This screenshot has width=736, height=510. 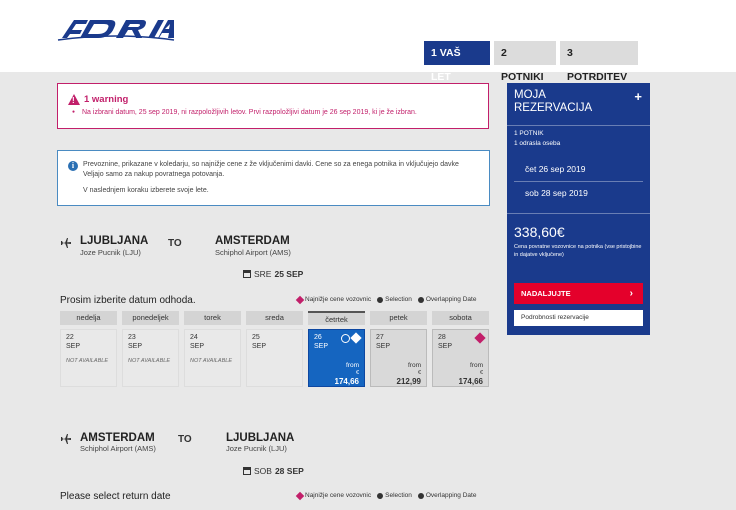 I want to click on airplane-icon, so click(x=66, y=243).